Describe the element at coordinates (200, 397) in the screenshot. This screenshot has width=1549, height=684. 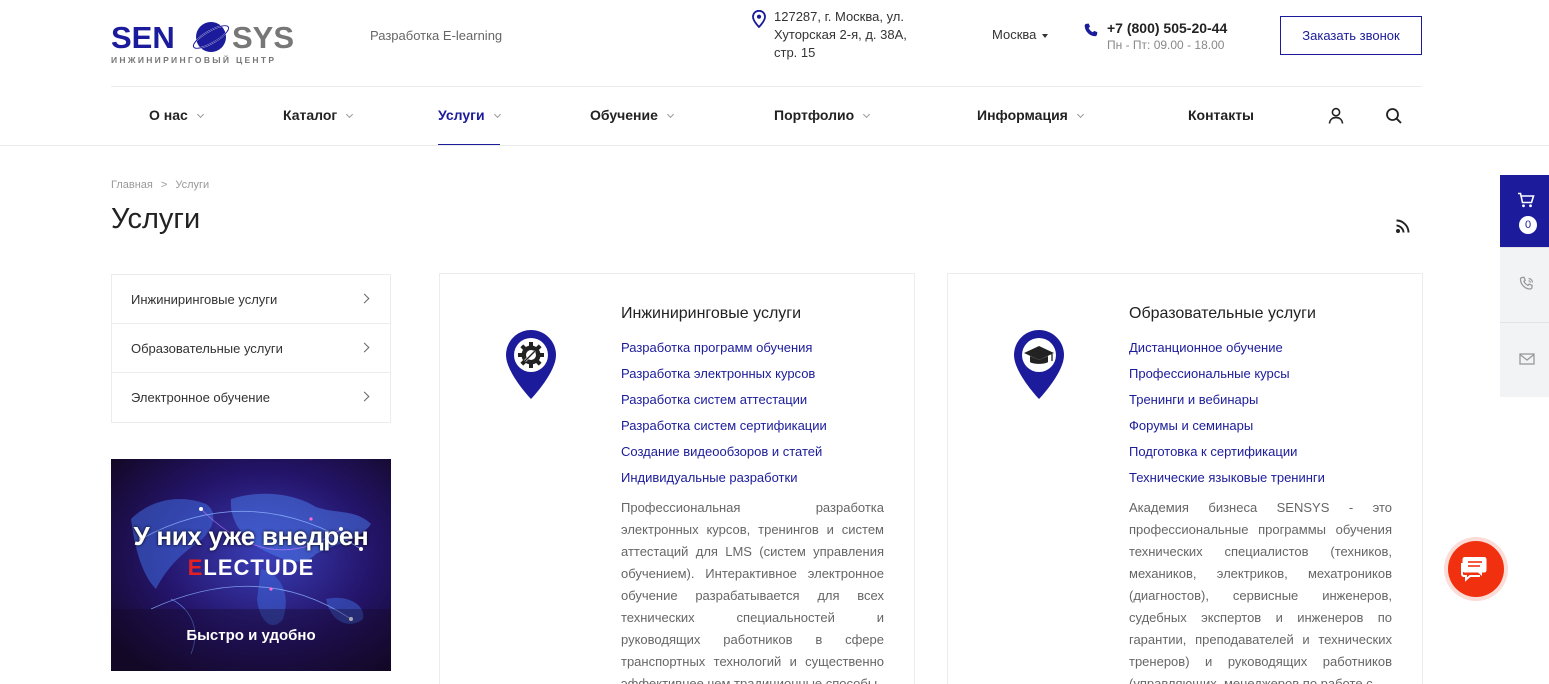
I see `sidebar-item-label: Электронное обучение` at that location.